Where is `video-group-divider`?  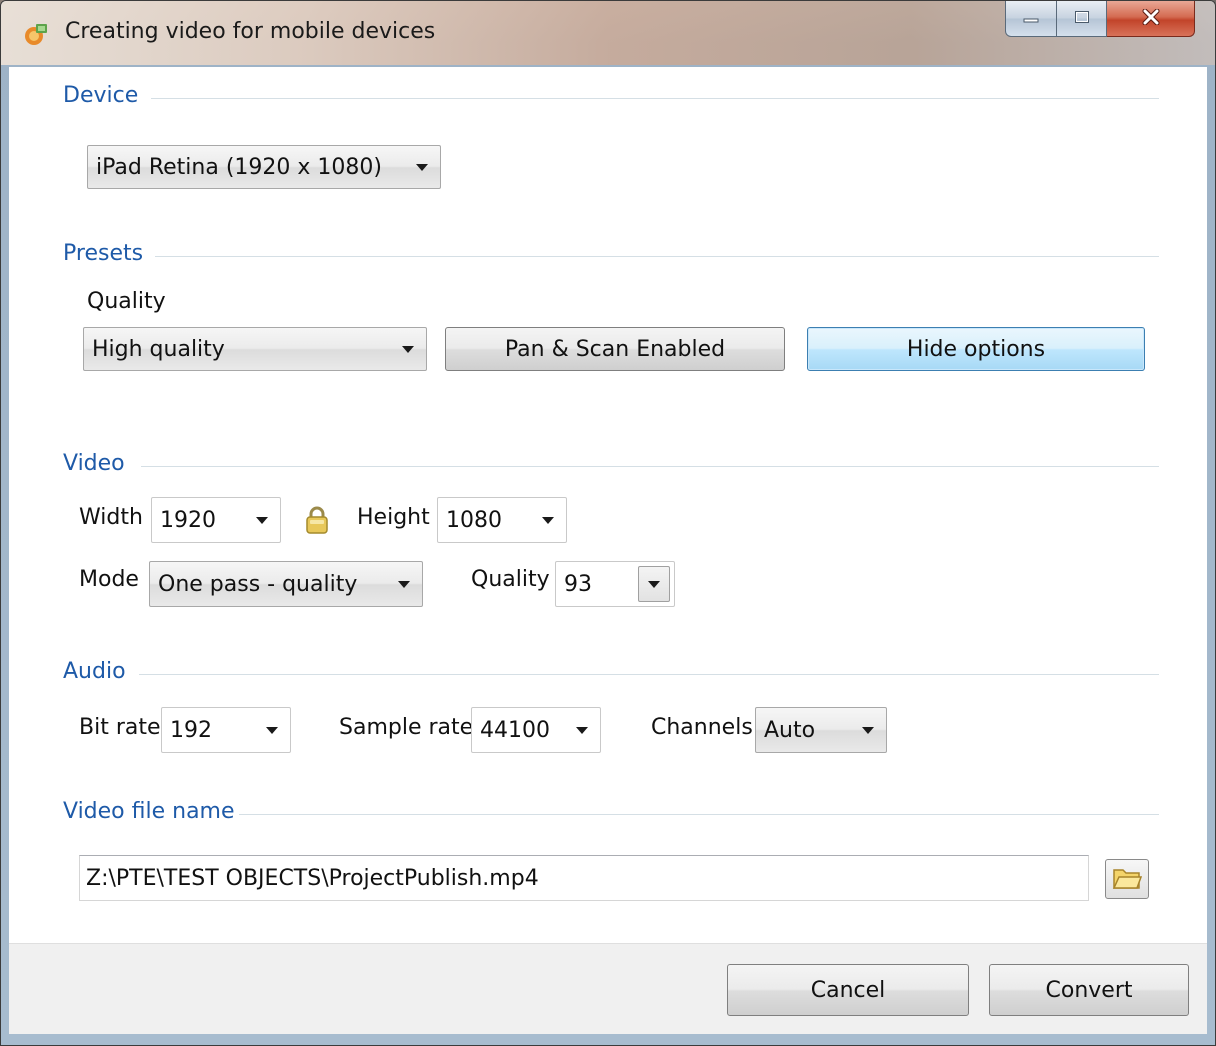
video-group-divider is located at coordinates (650, 466).